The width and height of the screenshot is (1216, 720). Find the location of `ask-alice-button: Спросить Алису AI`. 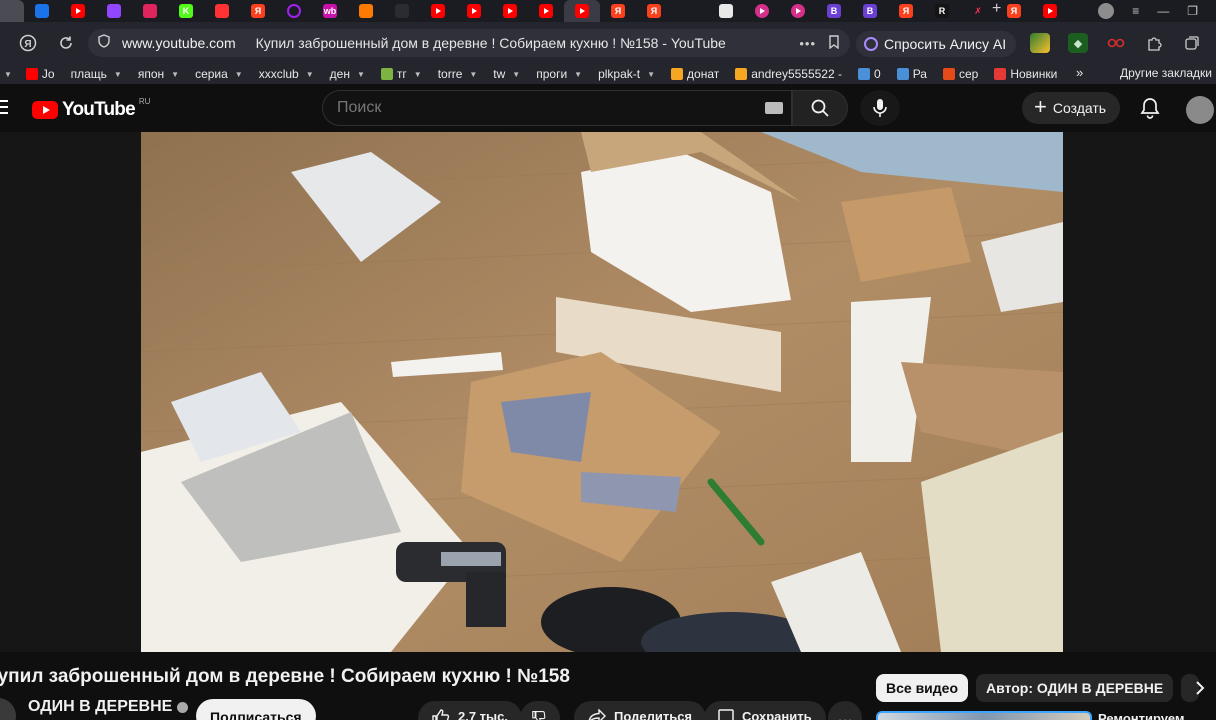

ask-alice-button: Спросить Алису AI is located at coordinates (936, 44).